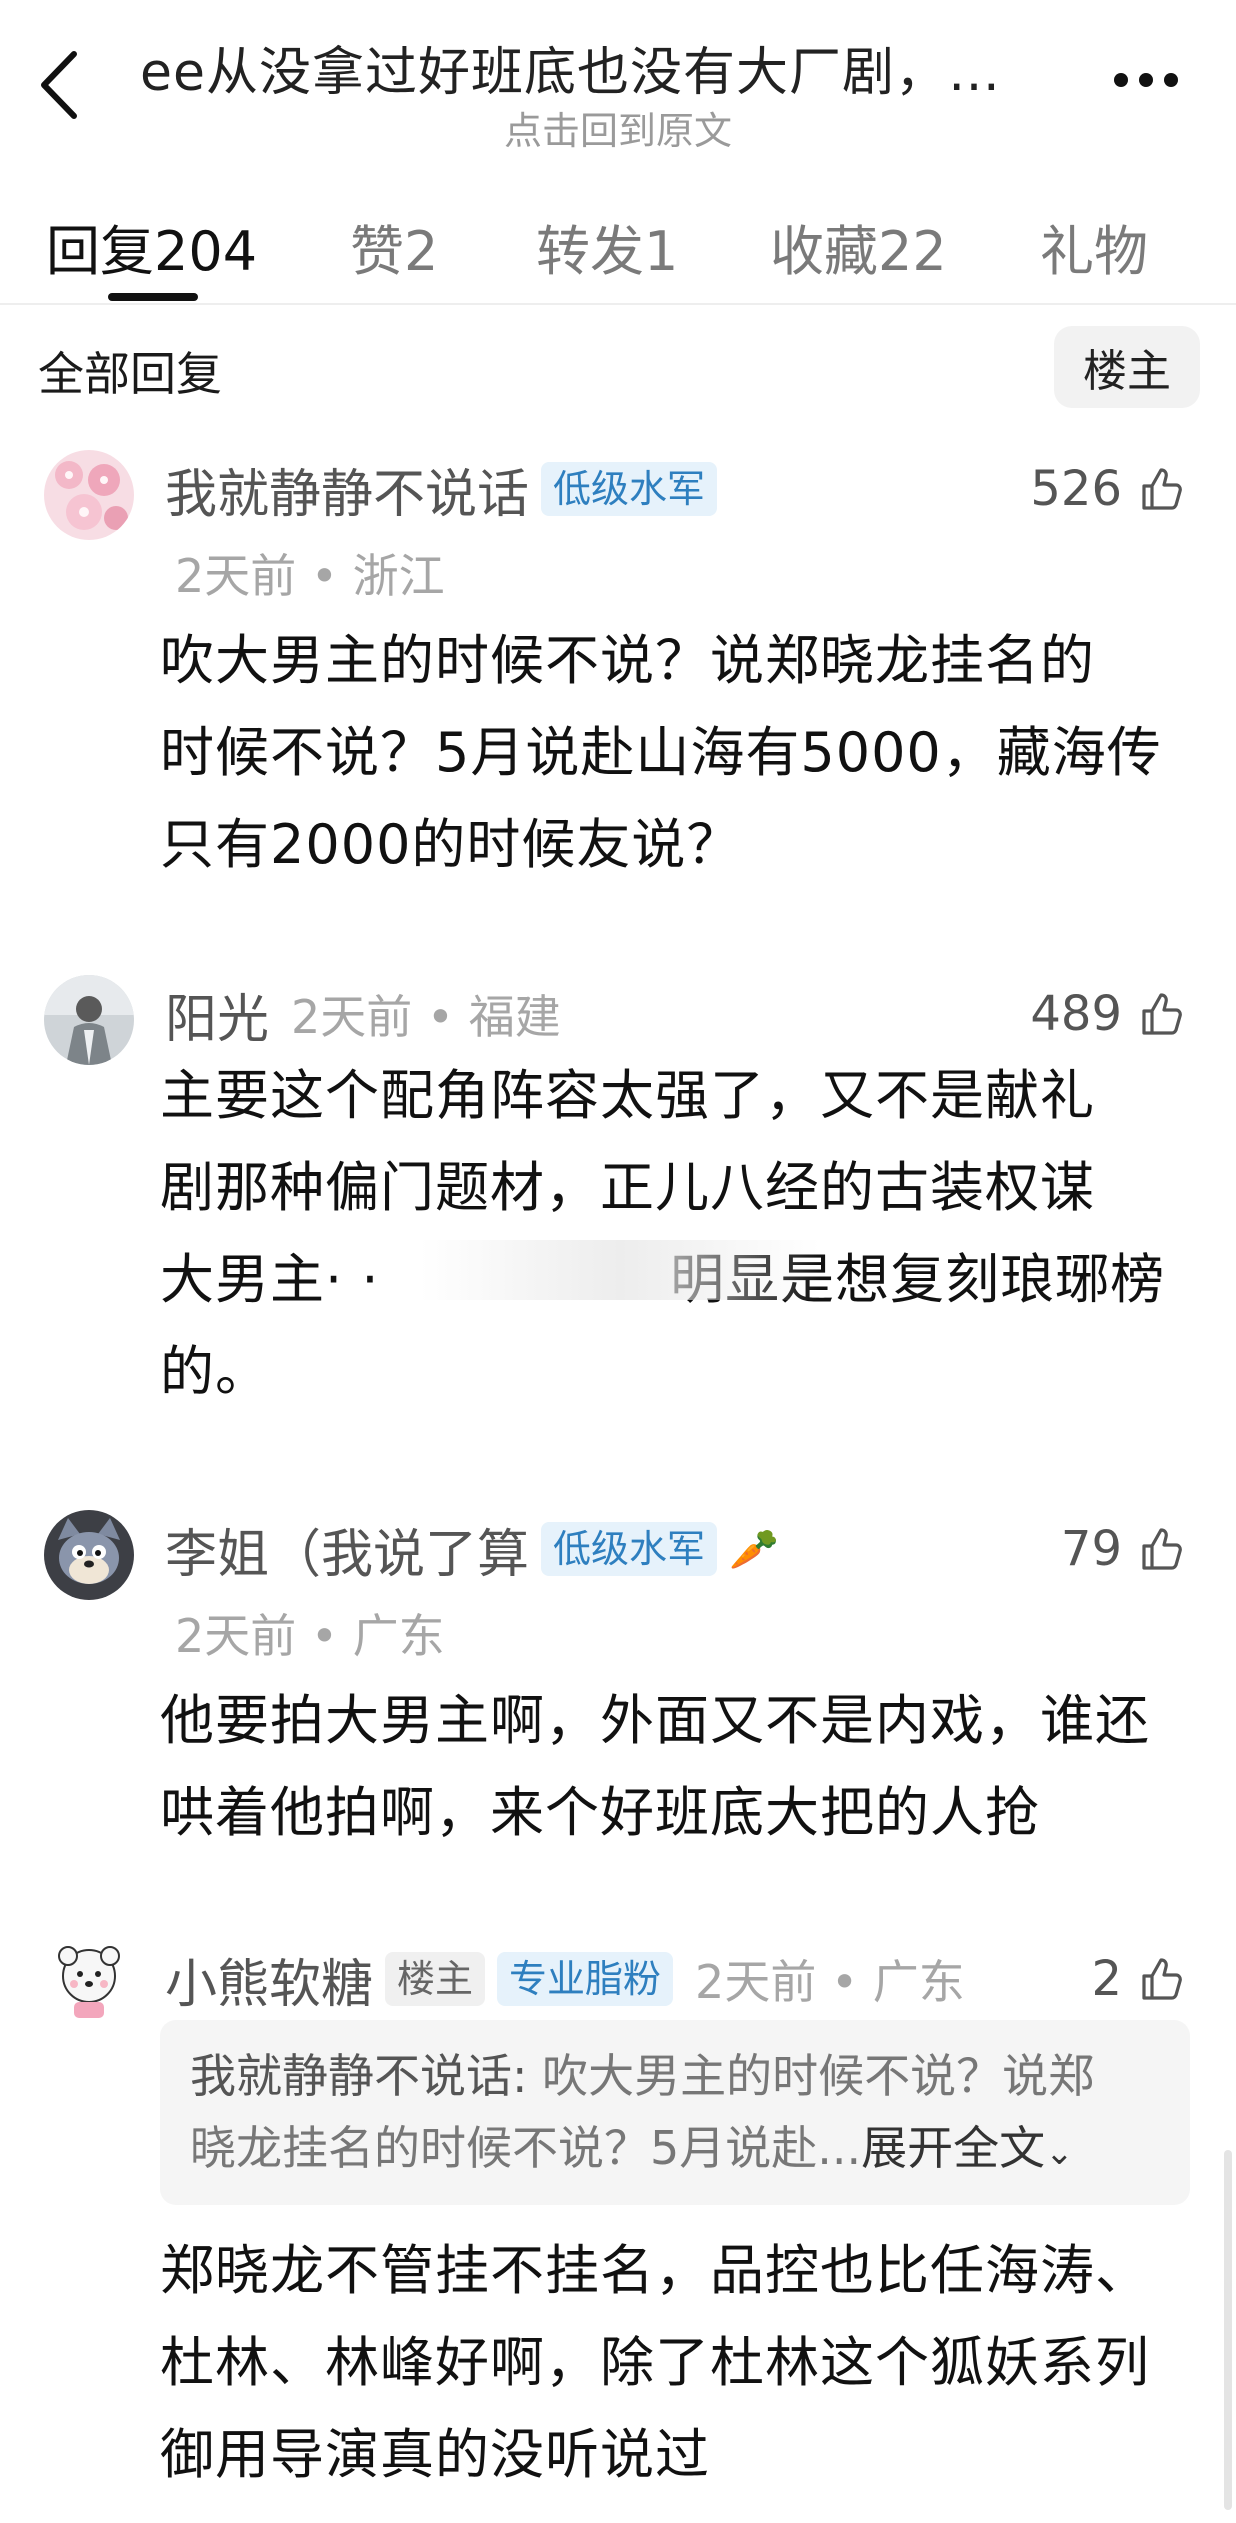 The width and height of the screenshot is (1236, 2523). I want to click on watermark-overlay, so click(620, 1270).